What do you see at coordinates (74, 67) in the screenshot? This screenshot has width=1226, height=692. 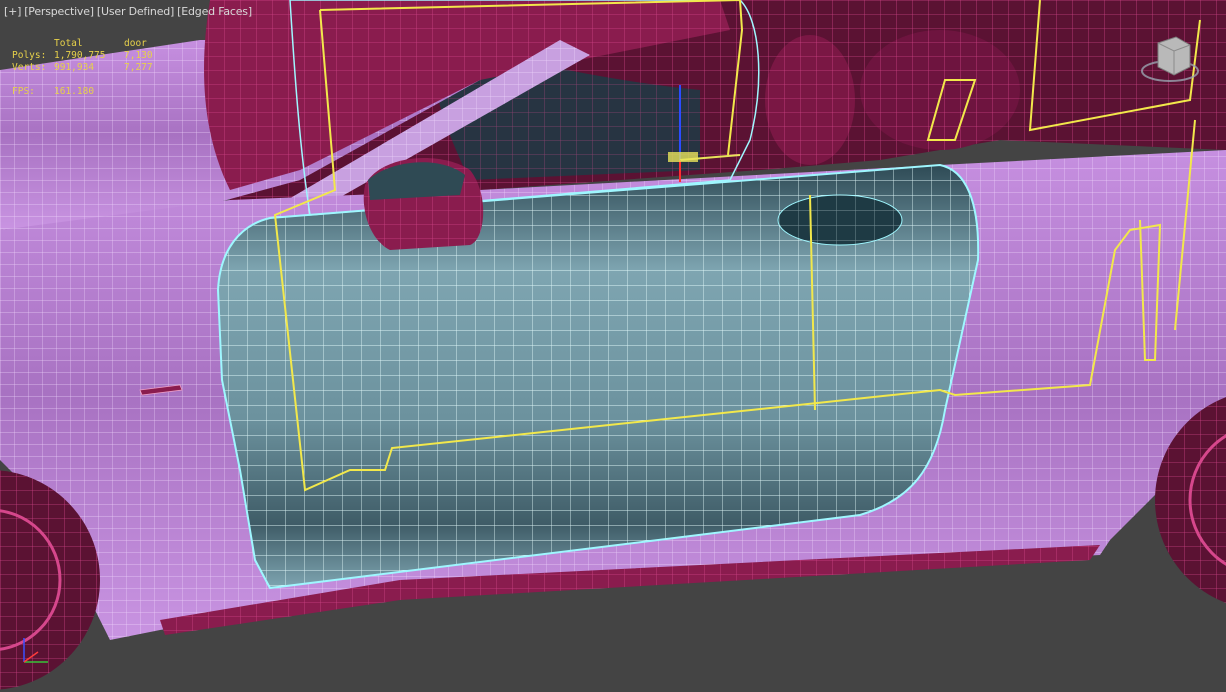 I see `stats-total-value: 991,934` at bounding box center [74, 67].